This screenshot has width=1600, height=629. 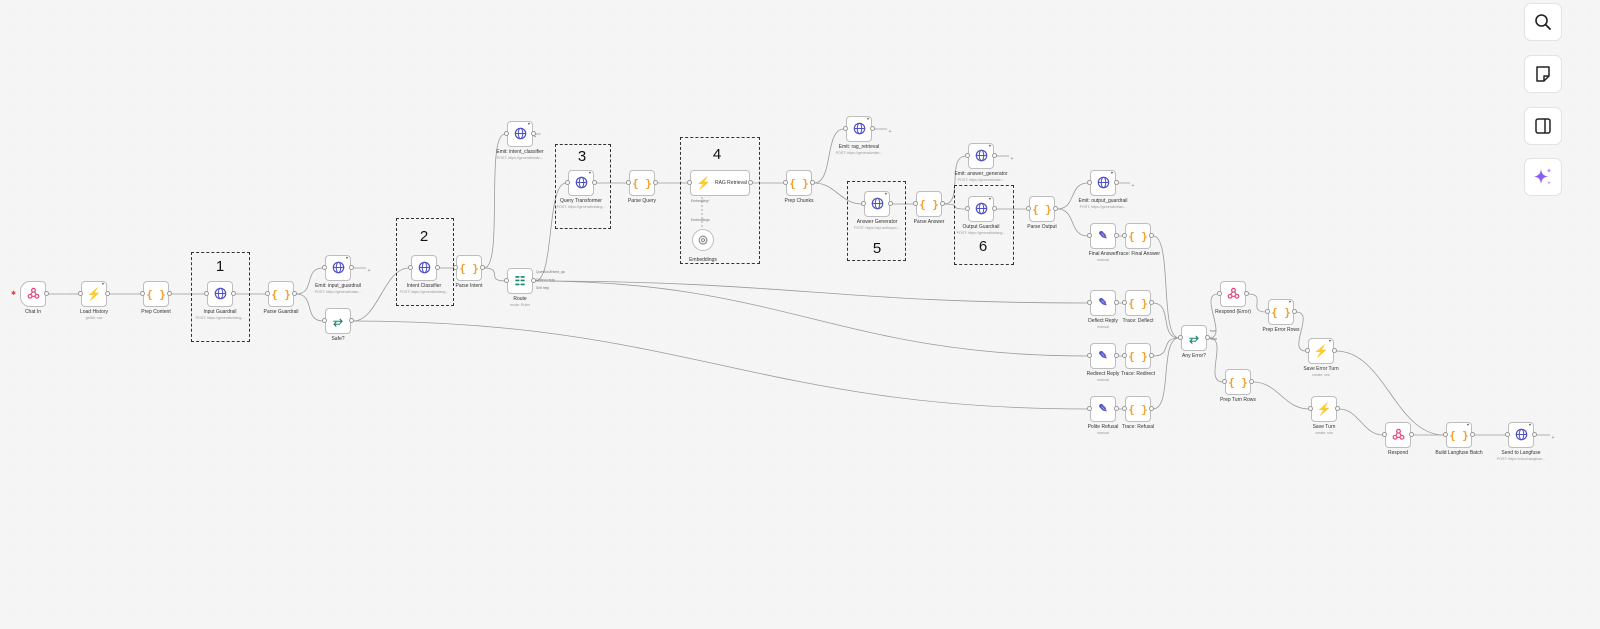 I want to click on sticky-note-button, so click(x=1543, y=74).